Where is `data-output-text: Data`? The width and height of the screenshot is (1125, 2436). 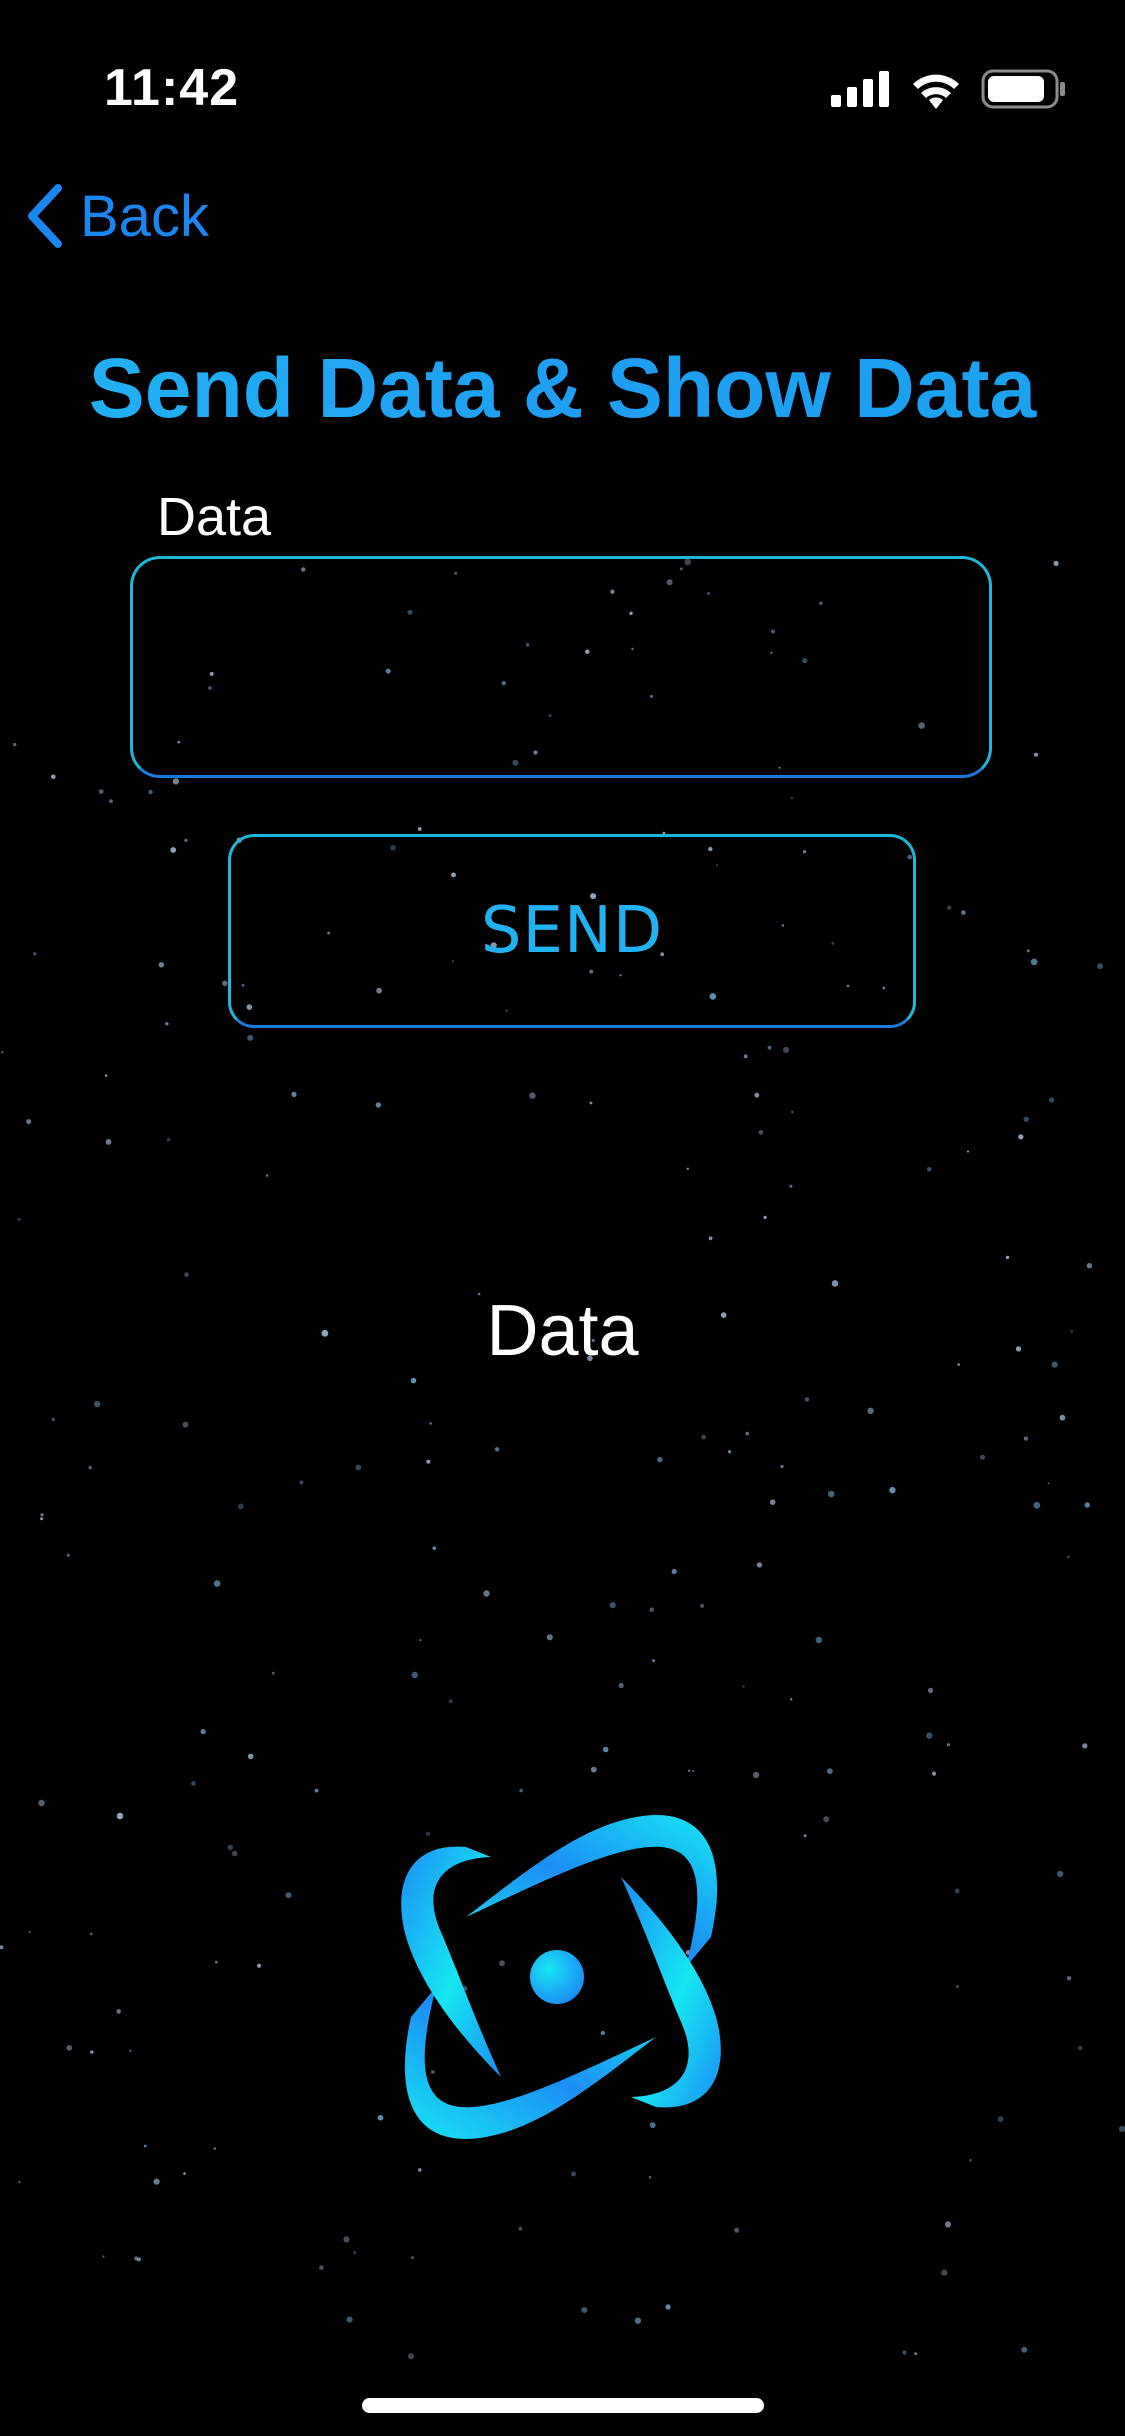
data-output-text: Data is located at coordinates (562, 1331).